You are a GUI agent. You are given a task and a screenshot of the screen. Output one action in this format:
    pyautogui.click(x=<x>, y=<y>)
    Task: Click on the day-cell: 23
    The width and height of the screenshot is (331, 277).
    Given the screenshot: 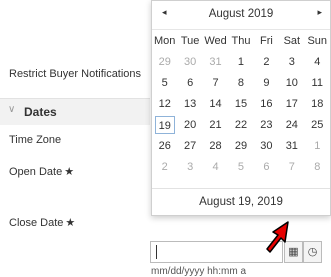 What is the action you would take?
    pyautogui.click(x=266, y=124)
    